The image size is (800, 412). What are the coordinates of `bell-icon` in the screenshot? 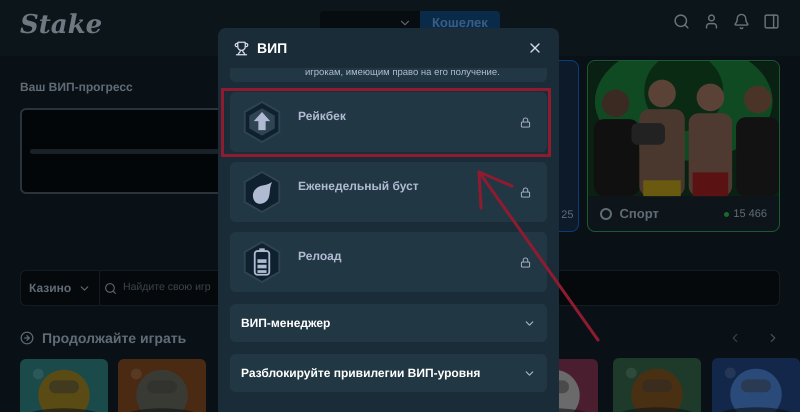 It's located at (741, 21).